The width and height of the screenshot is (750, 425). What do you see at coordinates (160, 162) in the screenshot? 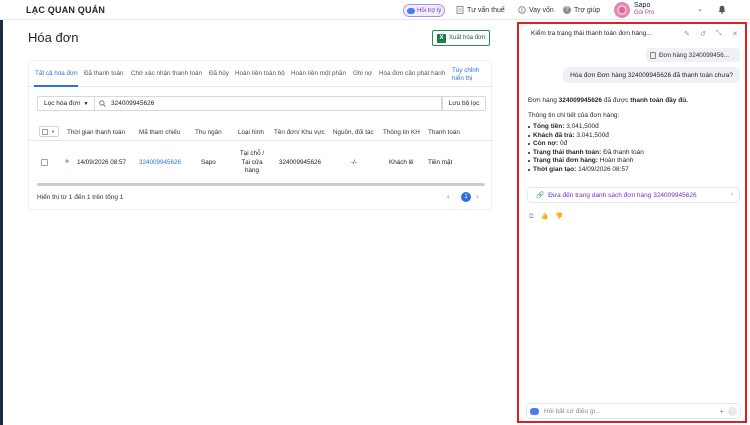
I see `reference-link: 324009945626` at bounding box center [160, 162].